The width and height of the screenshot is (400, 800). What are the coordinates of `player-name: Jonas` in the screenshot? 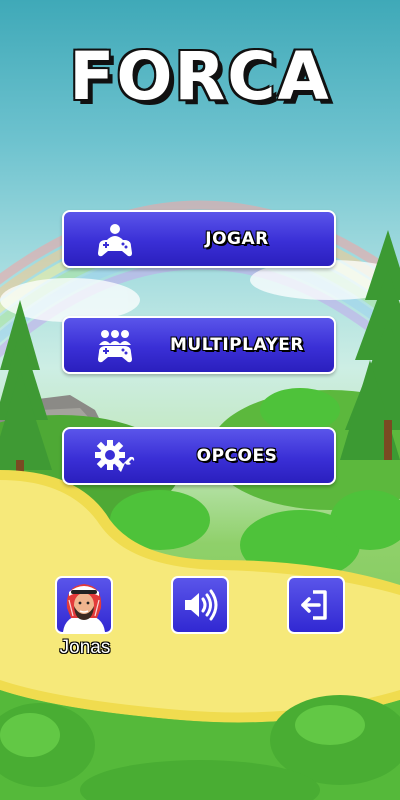 It's located at (85, 647).